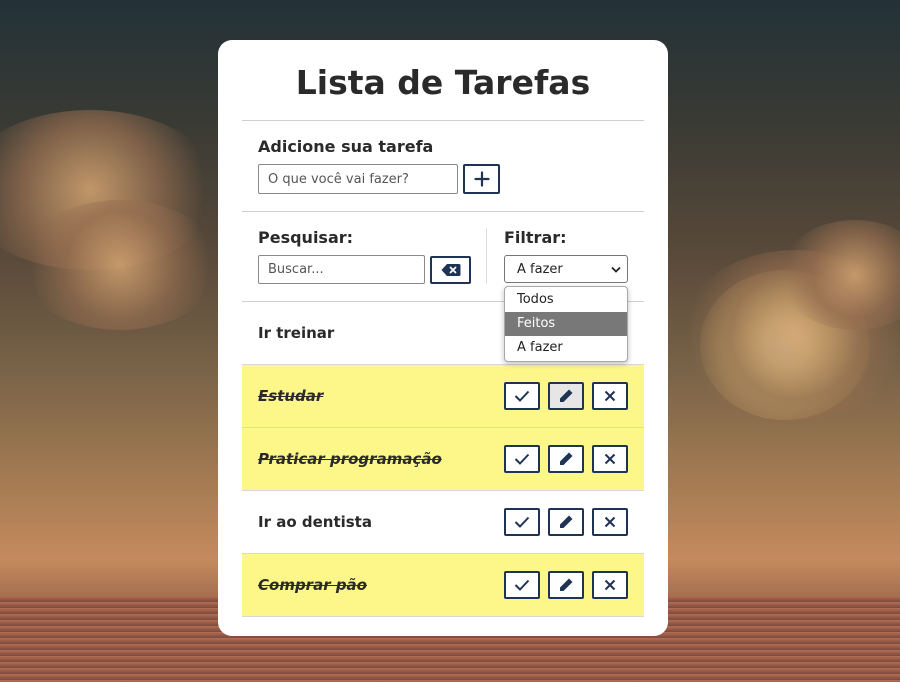 This screenshot has height=682, width=900. Describe the element at coordinates (540, 269) in the screenshot. I see `filter-selected-value: A fazer` at that location.